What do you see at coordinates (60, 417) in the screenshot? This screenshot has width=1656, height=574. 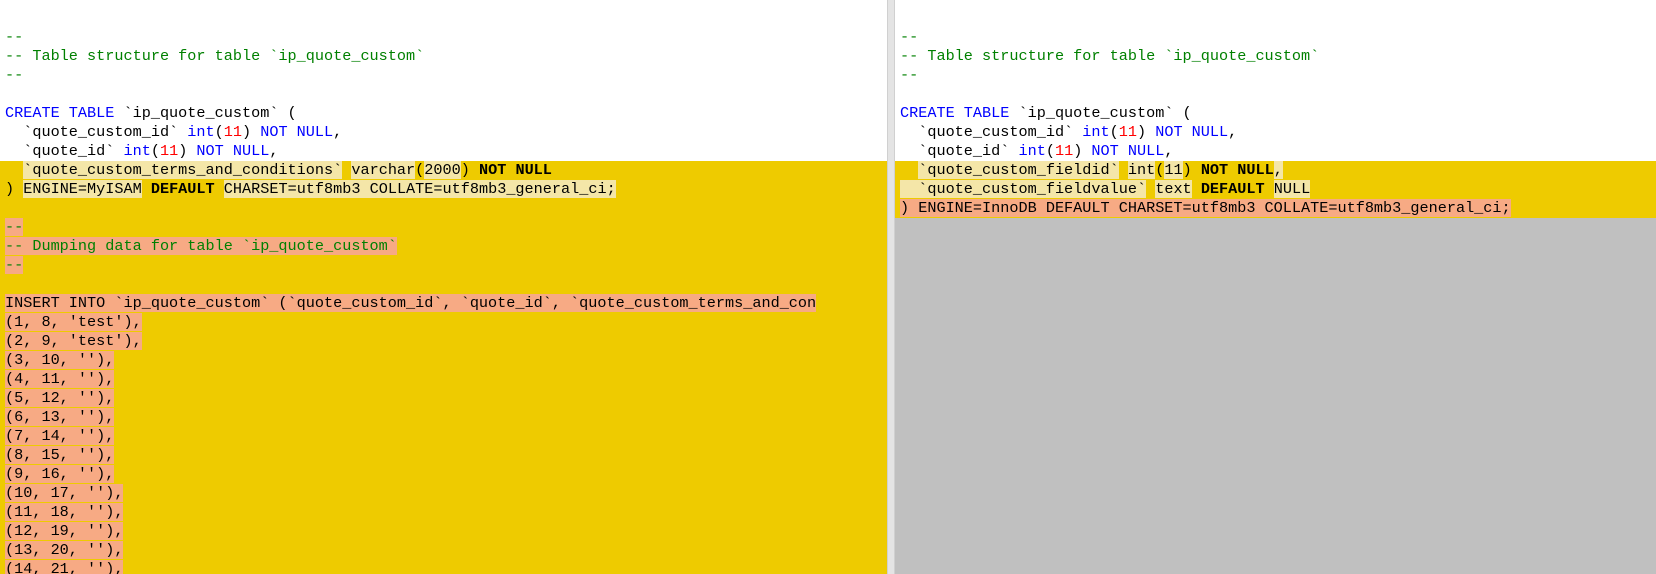 I see `code-token: (6, 13, ''),` at bounding box center [60, 417].